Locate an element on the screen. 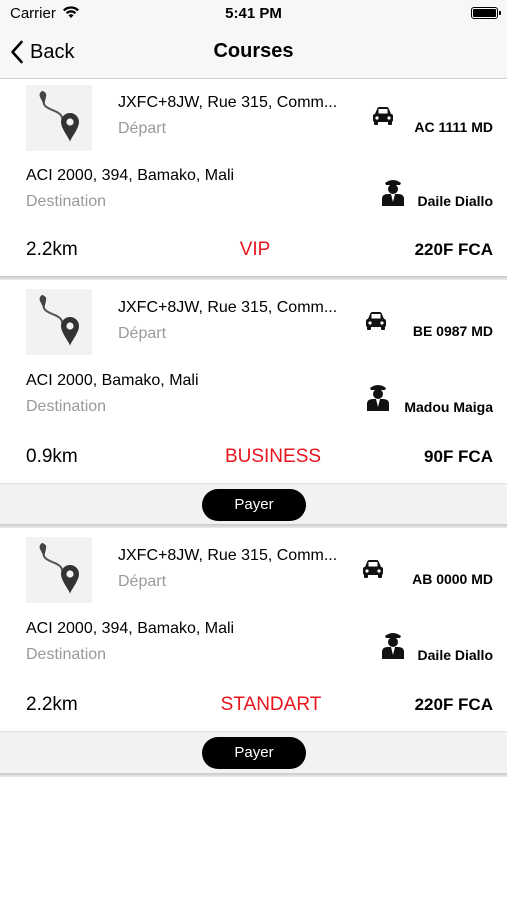 The image size is (507, 900). driver-name: Madou Maiga is located at coordinates (448, 407).